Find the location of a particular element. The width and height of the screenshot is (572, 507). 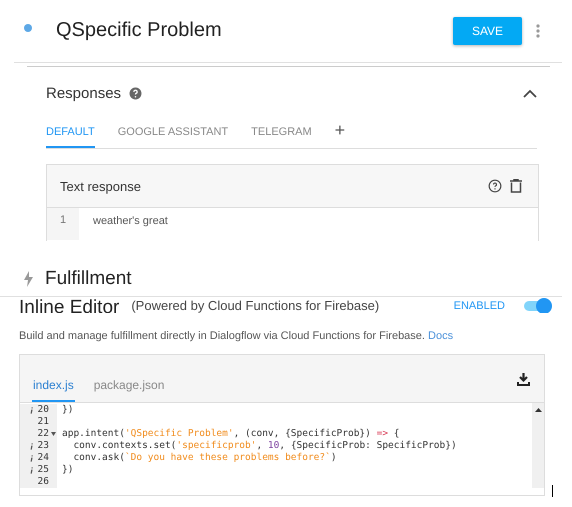

file-tab: index.js is located at coordinates (53, 390).